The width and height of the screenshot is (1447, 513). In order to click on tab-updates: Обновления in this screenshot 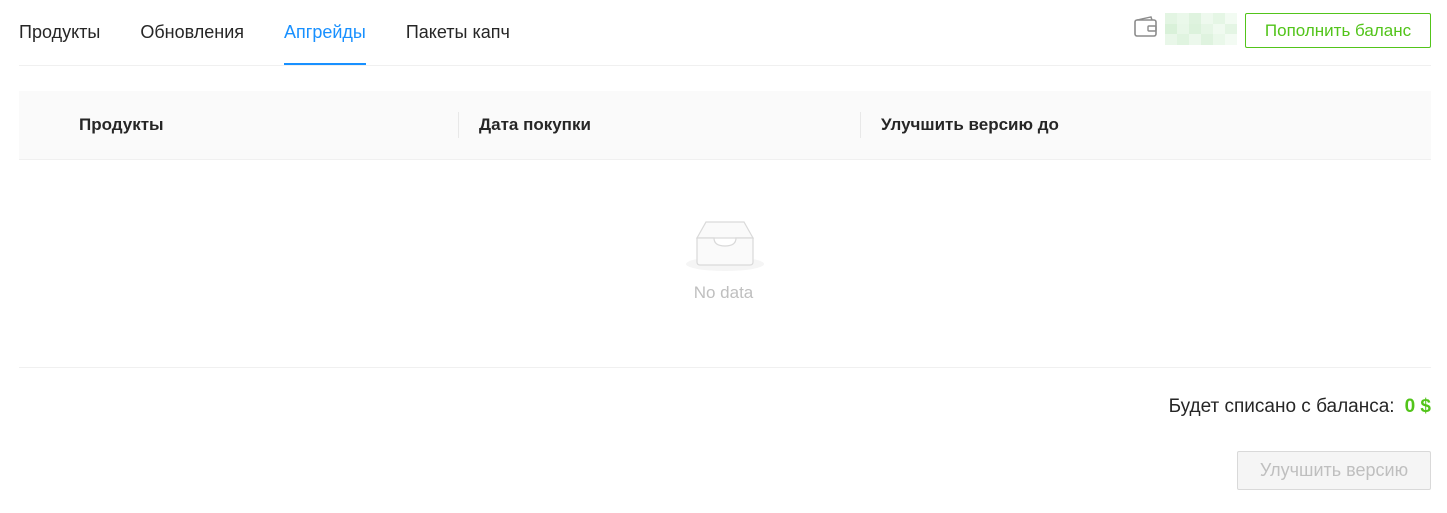, I will do `click(192, 32)`.